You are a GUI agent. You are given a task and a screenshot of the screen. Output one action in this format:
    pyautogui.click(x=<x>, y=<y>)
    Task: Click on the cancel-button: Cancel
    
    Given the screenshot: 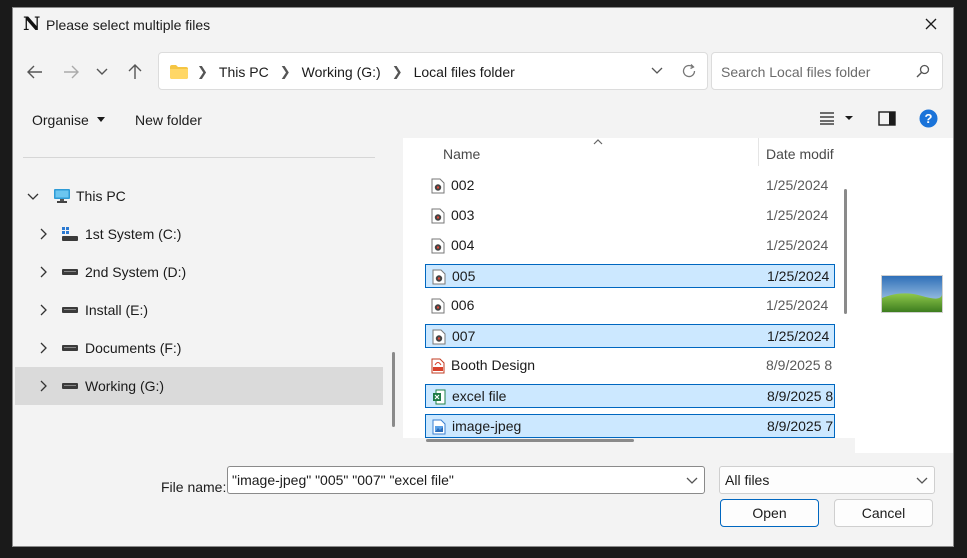 What is the action you would take?
    pyautogui.click(x=883, y=513)
    